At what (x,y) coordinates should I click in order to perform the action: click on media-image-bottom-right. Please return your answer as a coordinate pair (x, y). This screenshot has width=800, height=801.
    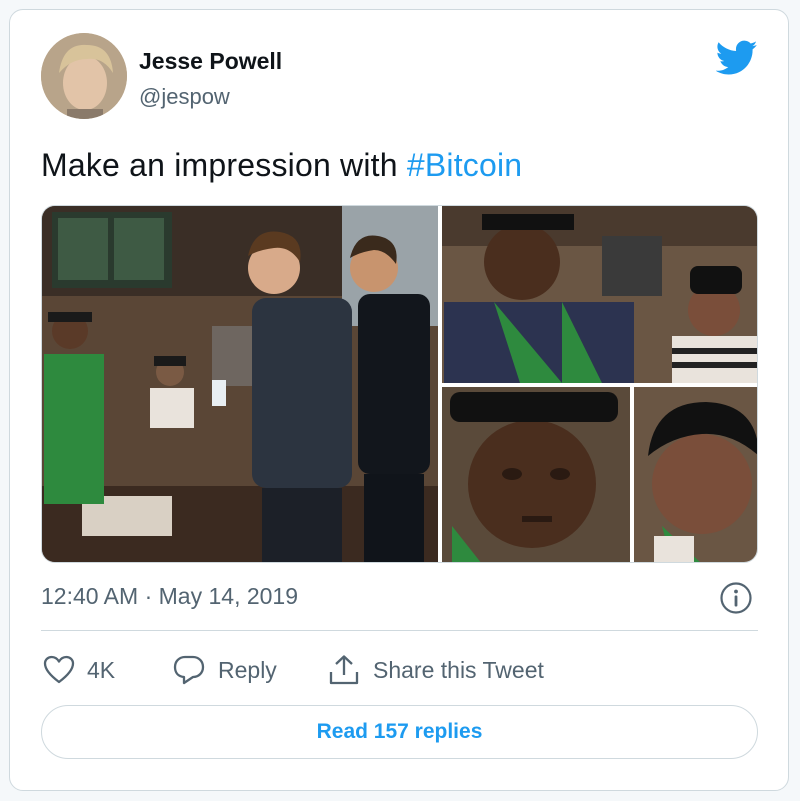
    Looking at the image, I should click on (696, 475).